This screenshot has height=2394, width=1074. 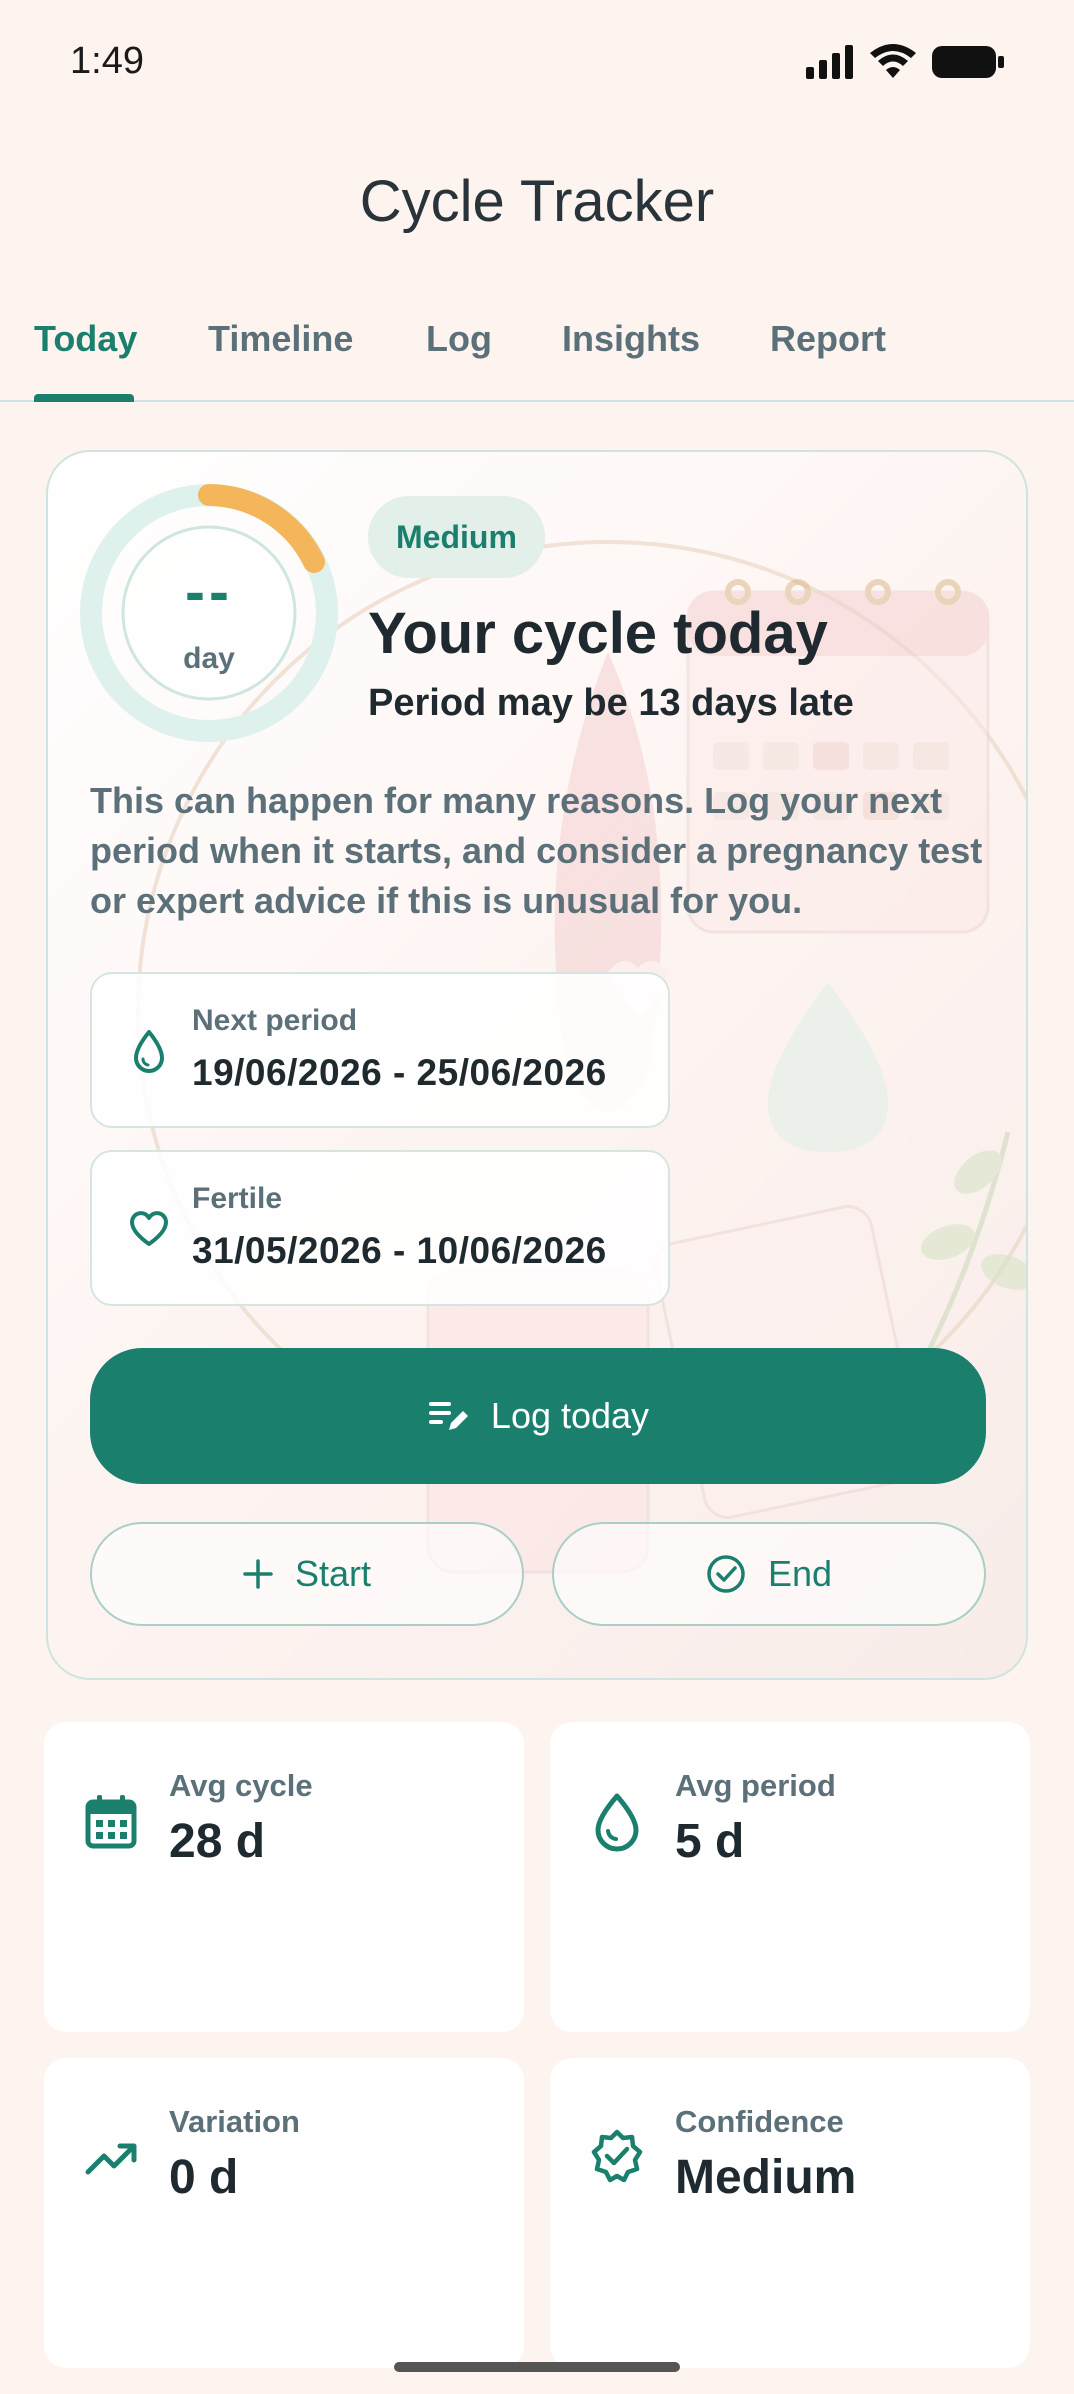 What do you see at coordinates (537, 2367) in the screenshot?
I see `home-indicator` at bounding box center [537, 2367].